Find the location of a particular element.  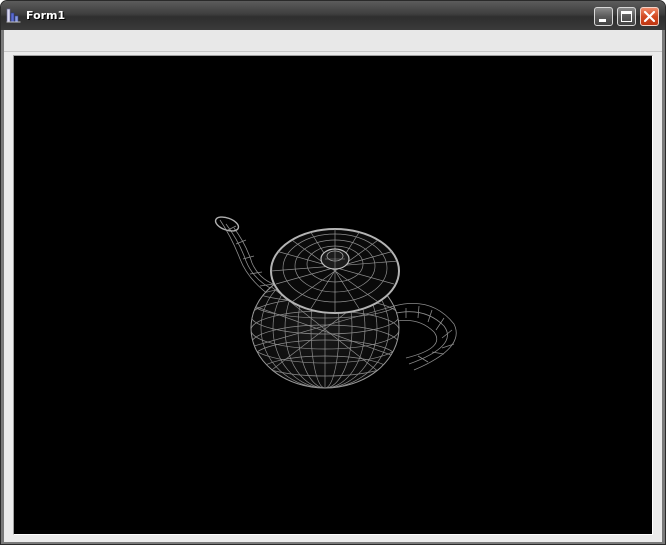

maximize-icon is located at coordinates (626, 16).